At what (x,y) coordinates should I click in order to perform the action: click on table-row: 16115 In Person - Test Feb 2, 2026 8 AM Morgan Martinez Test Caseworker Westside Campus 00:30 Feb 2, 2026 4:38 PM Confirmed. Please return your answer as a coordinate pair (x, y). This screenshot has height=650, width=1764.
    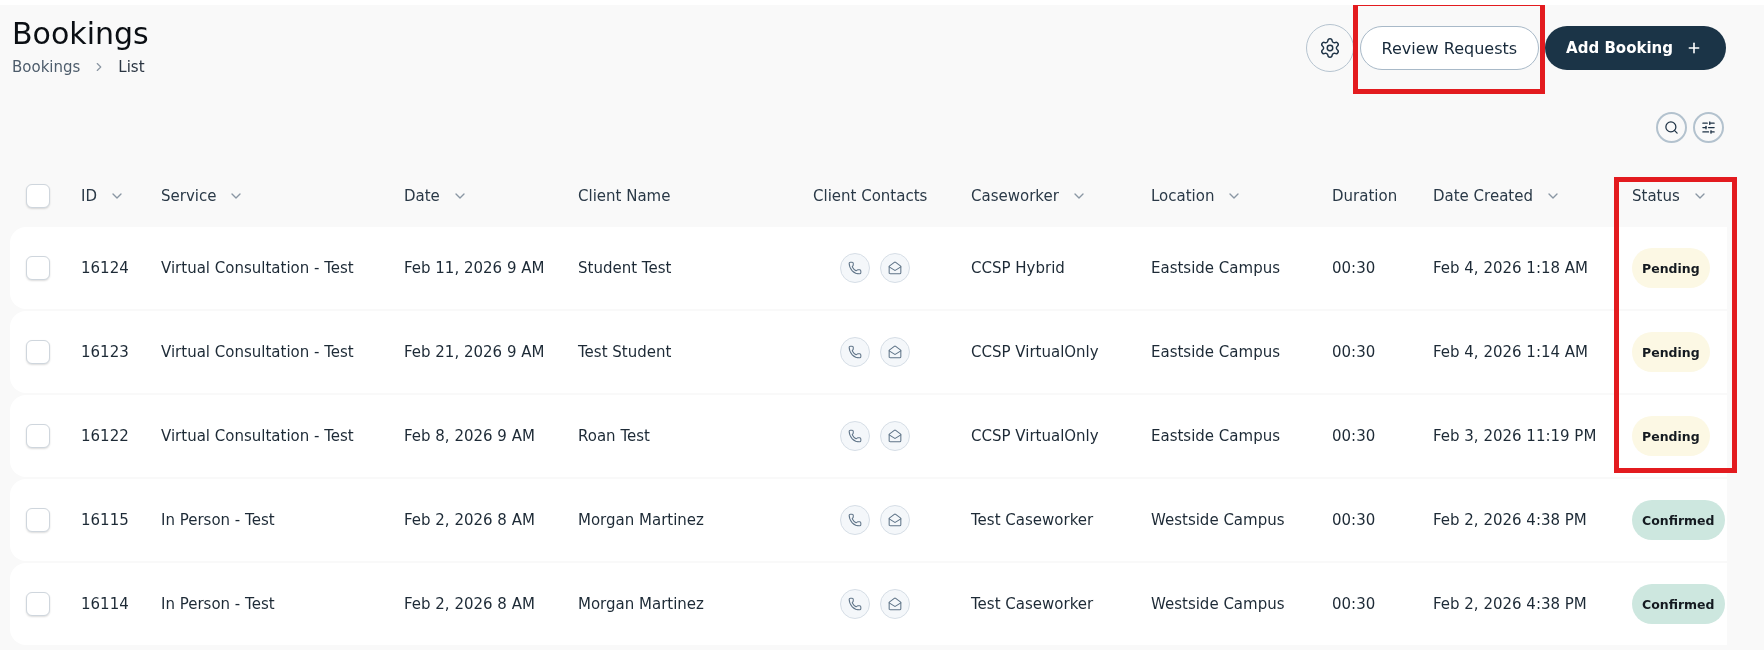
    Looking at the image, I should click on (868, 520).